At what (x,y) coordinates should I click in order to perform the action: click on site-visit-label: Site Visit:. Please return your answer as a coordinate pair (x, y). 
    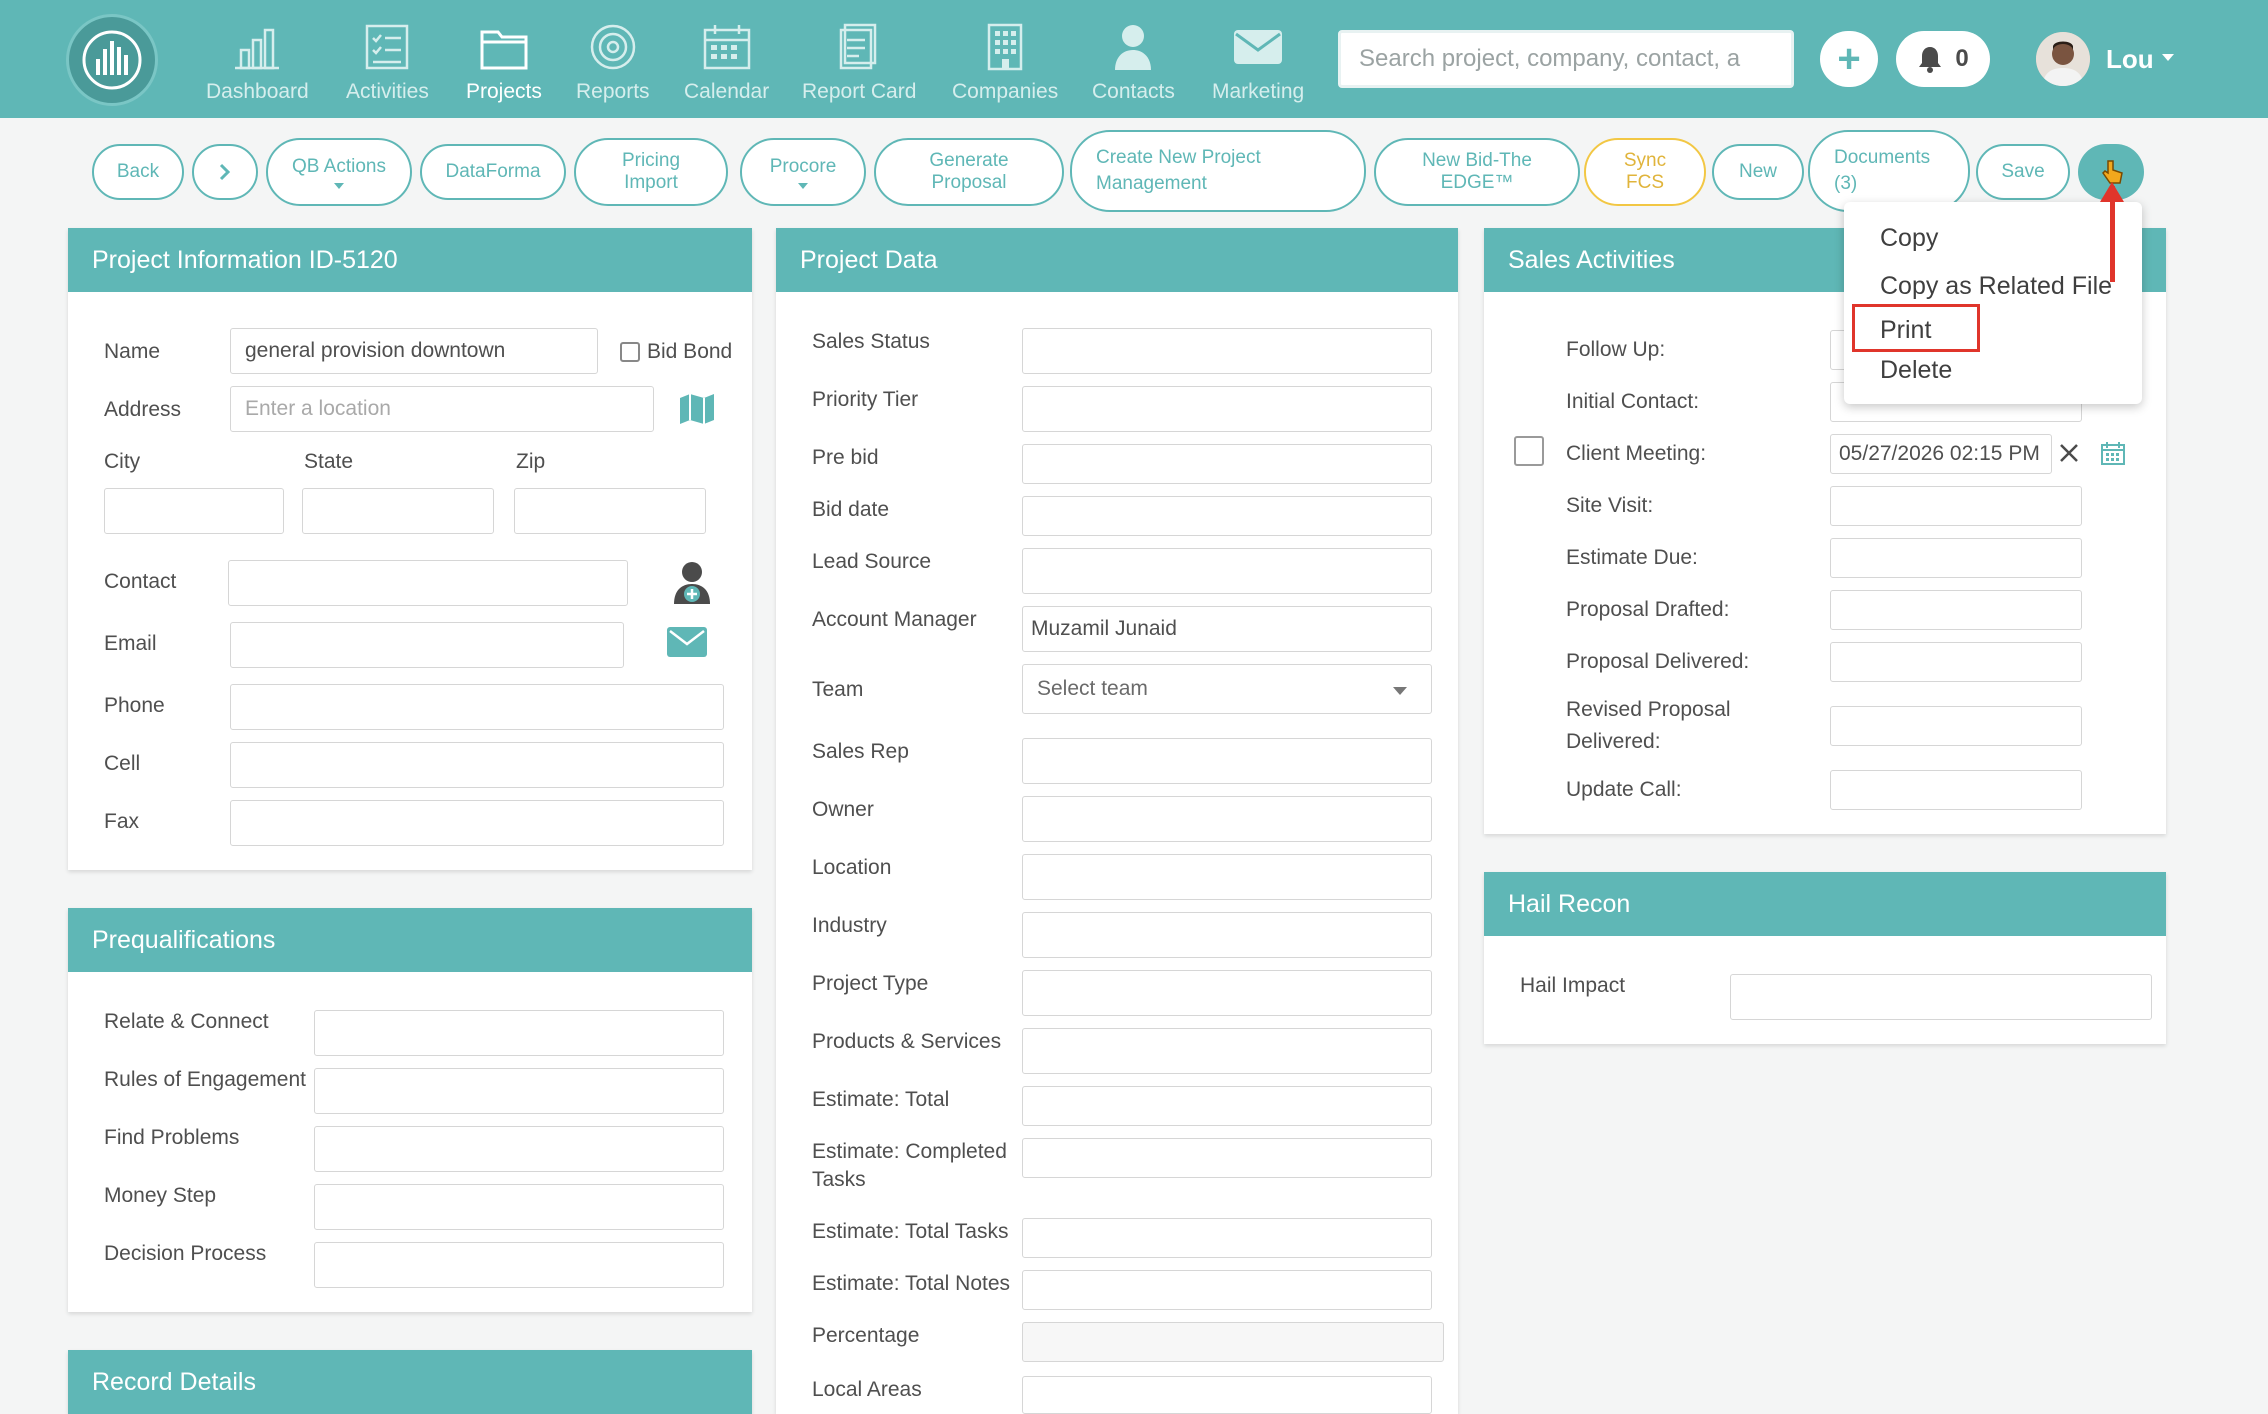
    Looking at the image, I should click on (1610, 505).